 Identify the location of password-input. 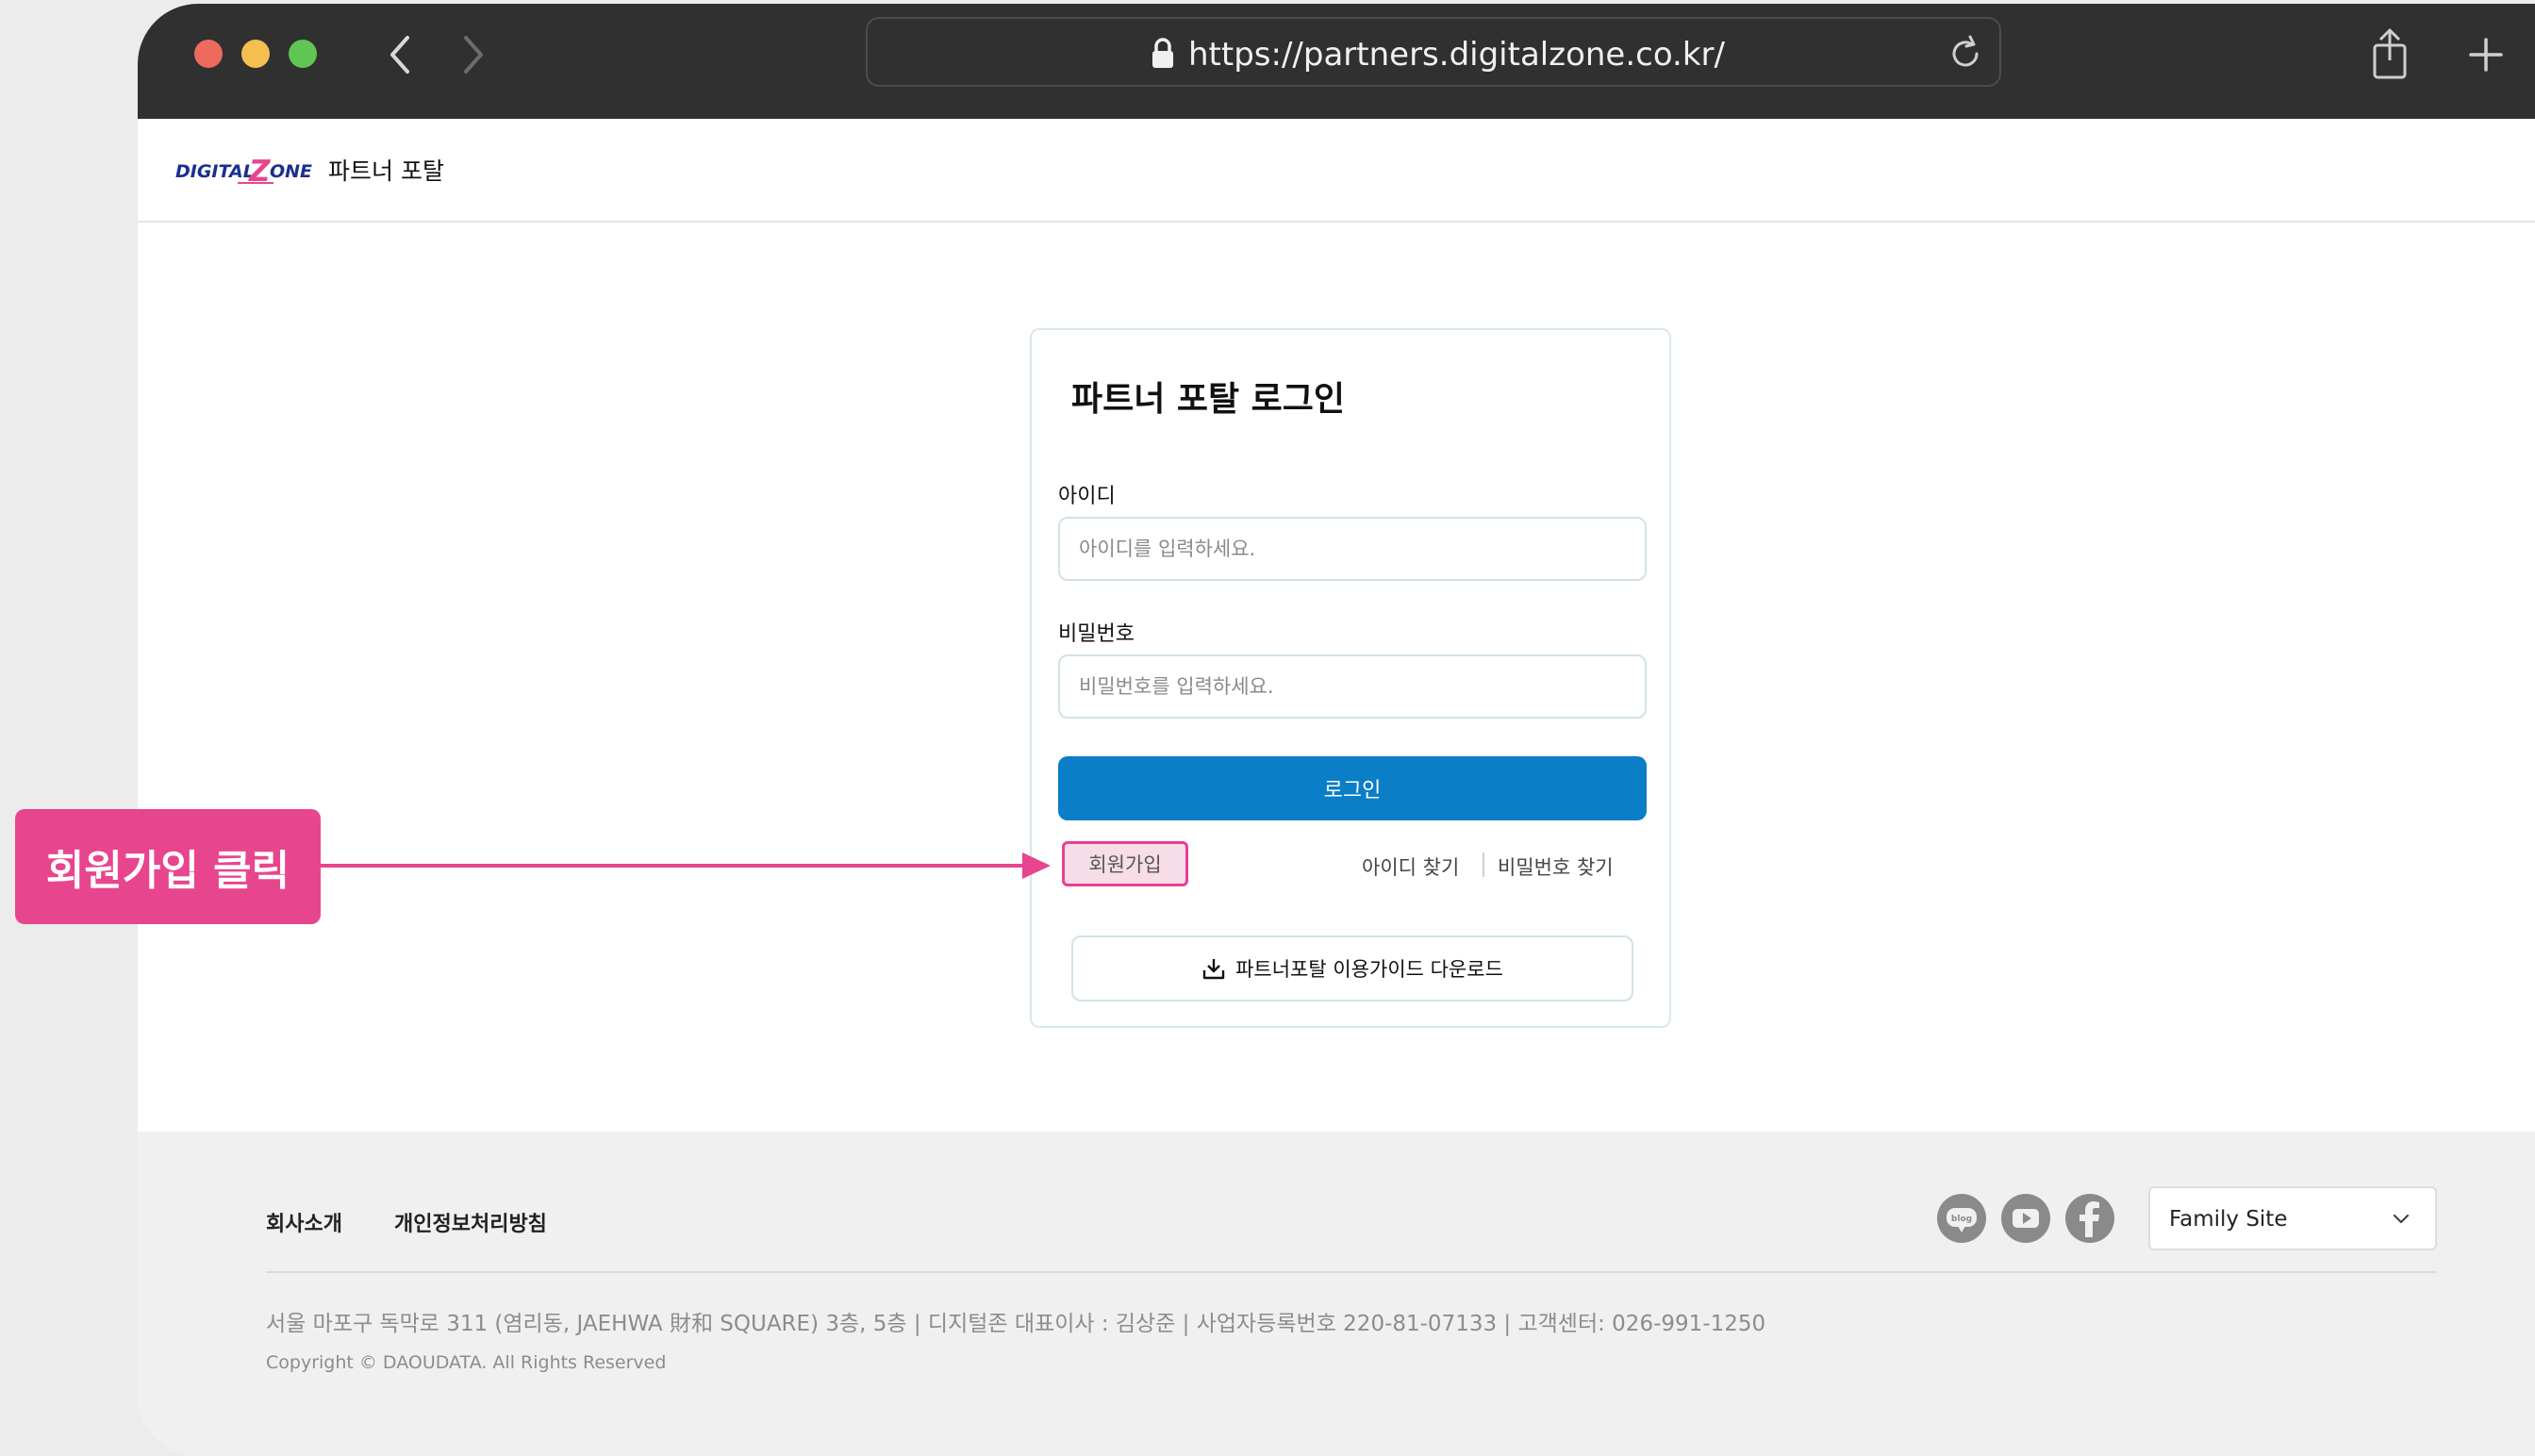
(1352, 686).